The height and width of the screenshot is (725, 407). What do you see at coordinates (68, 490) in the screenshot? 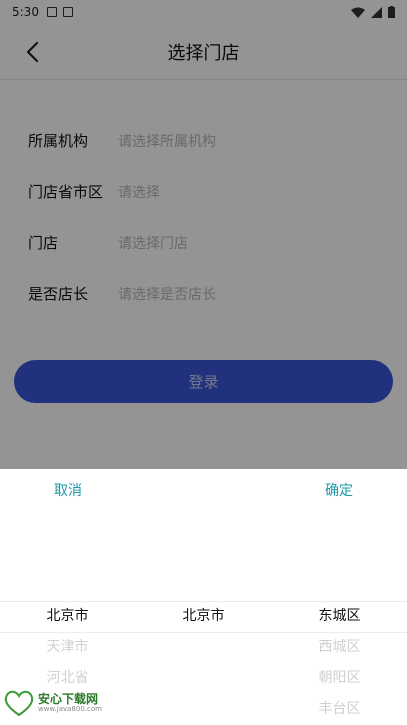
I see `cancel-button: 取消` at bounding box center [68, 490].